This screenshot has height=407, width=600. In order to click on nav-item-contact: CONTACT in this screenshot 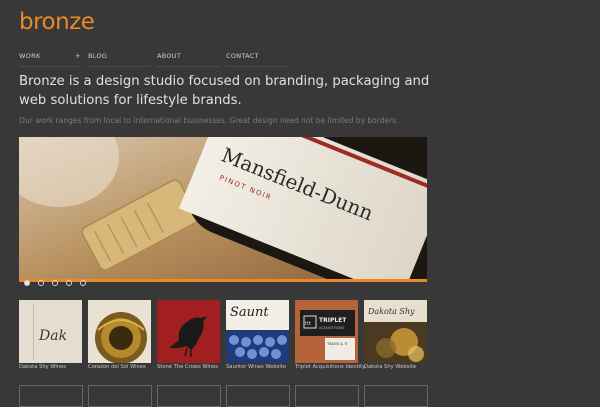, I will do `click(257, 59)`.